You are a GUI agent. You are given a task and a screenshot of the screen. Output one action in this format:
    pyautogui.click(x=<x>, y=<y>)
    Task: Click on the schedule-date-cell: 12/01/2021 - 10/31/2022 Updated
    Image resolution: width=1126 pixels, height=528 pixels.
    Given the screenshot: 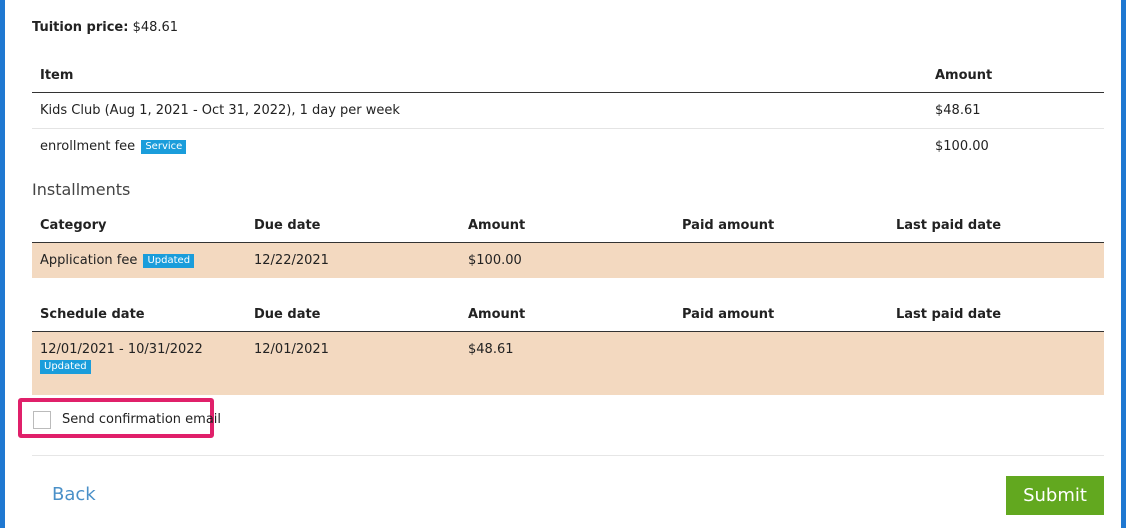 What is the action you would take?
    pyautogui.click(x=139, y=363)
    